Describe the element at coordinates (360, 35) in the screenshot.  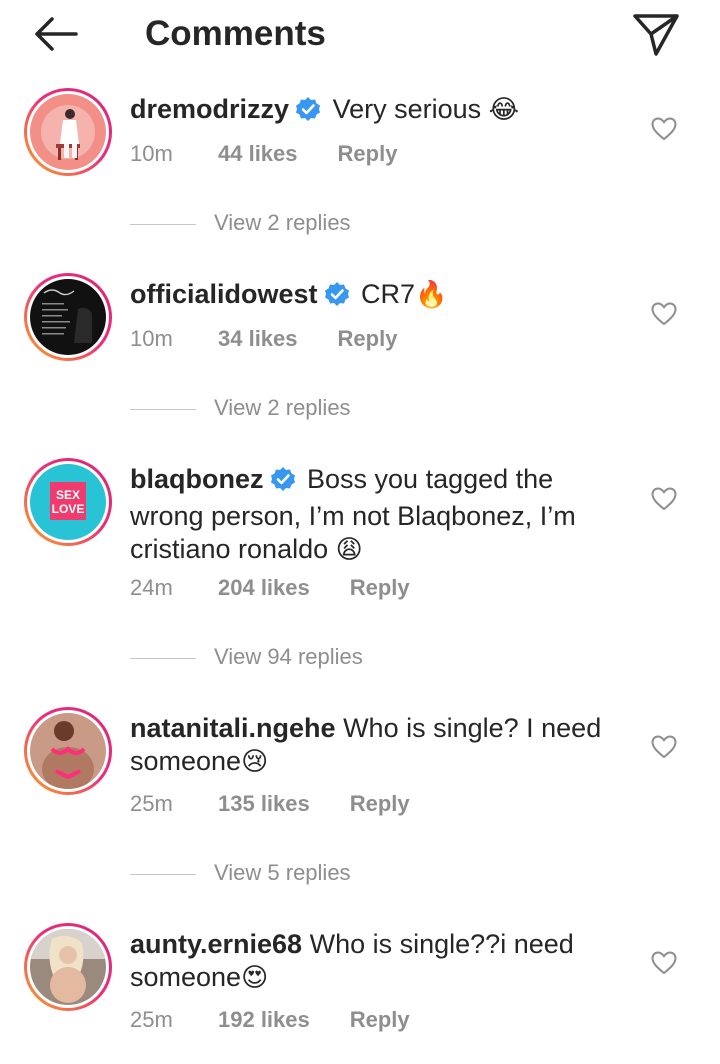
I see `header-bar: Comments` at that location.